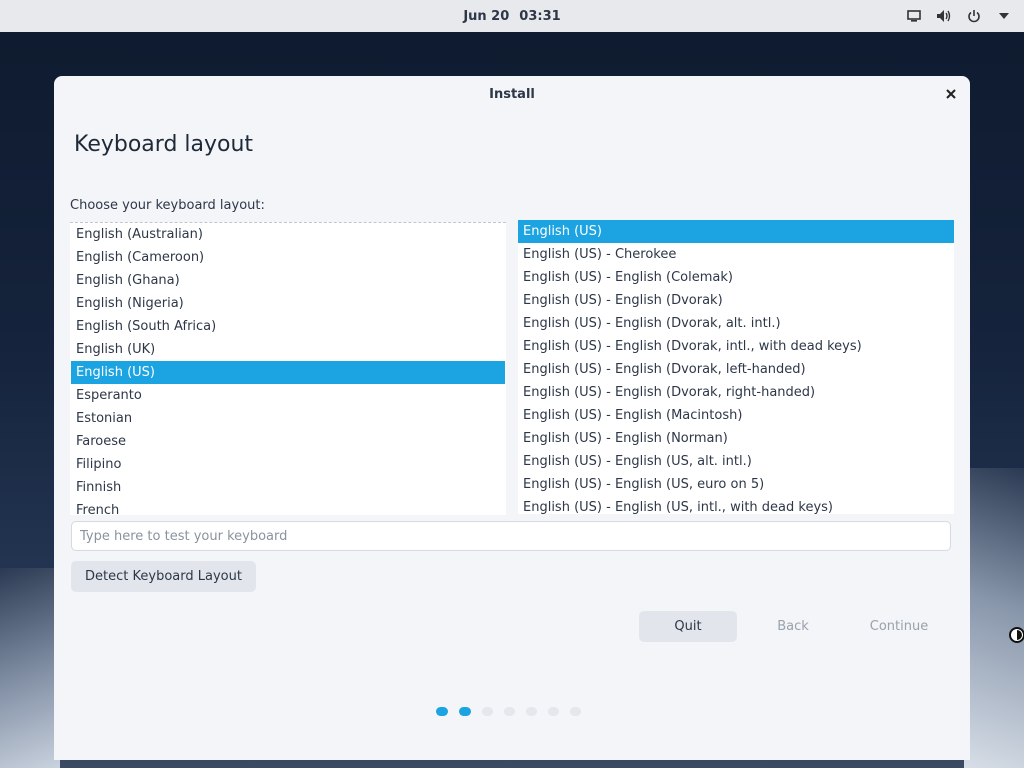 This screenshot has height=768, width=1024. I want to click on wallpaper-mountain-left, so click(30, 668).